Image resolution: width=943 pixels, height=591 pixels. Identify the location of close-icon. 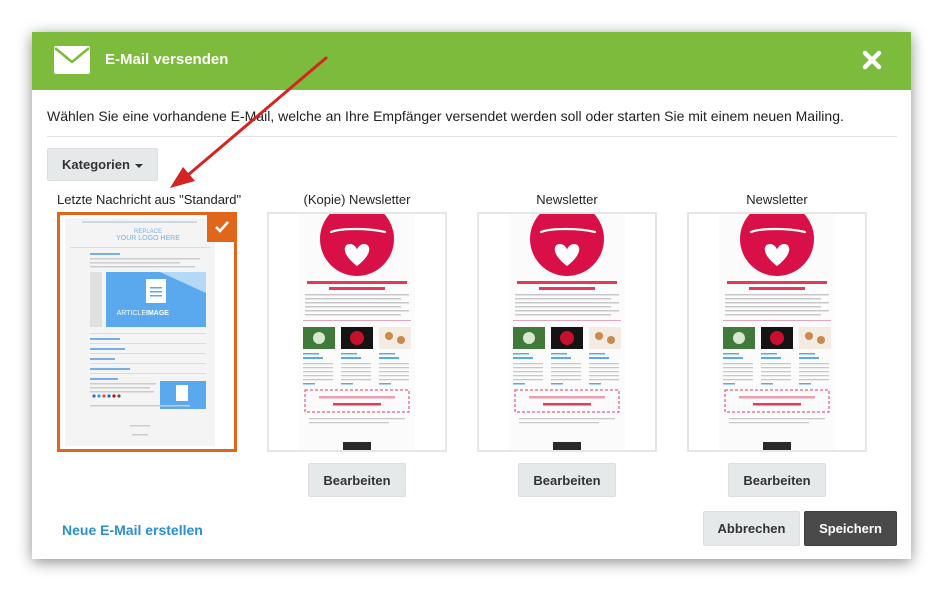
(872, 60).